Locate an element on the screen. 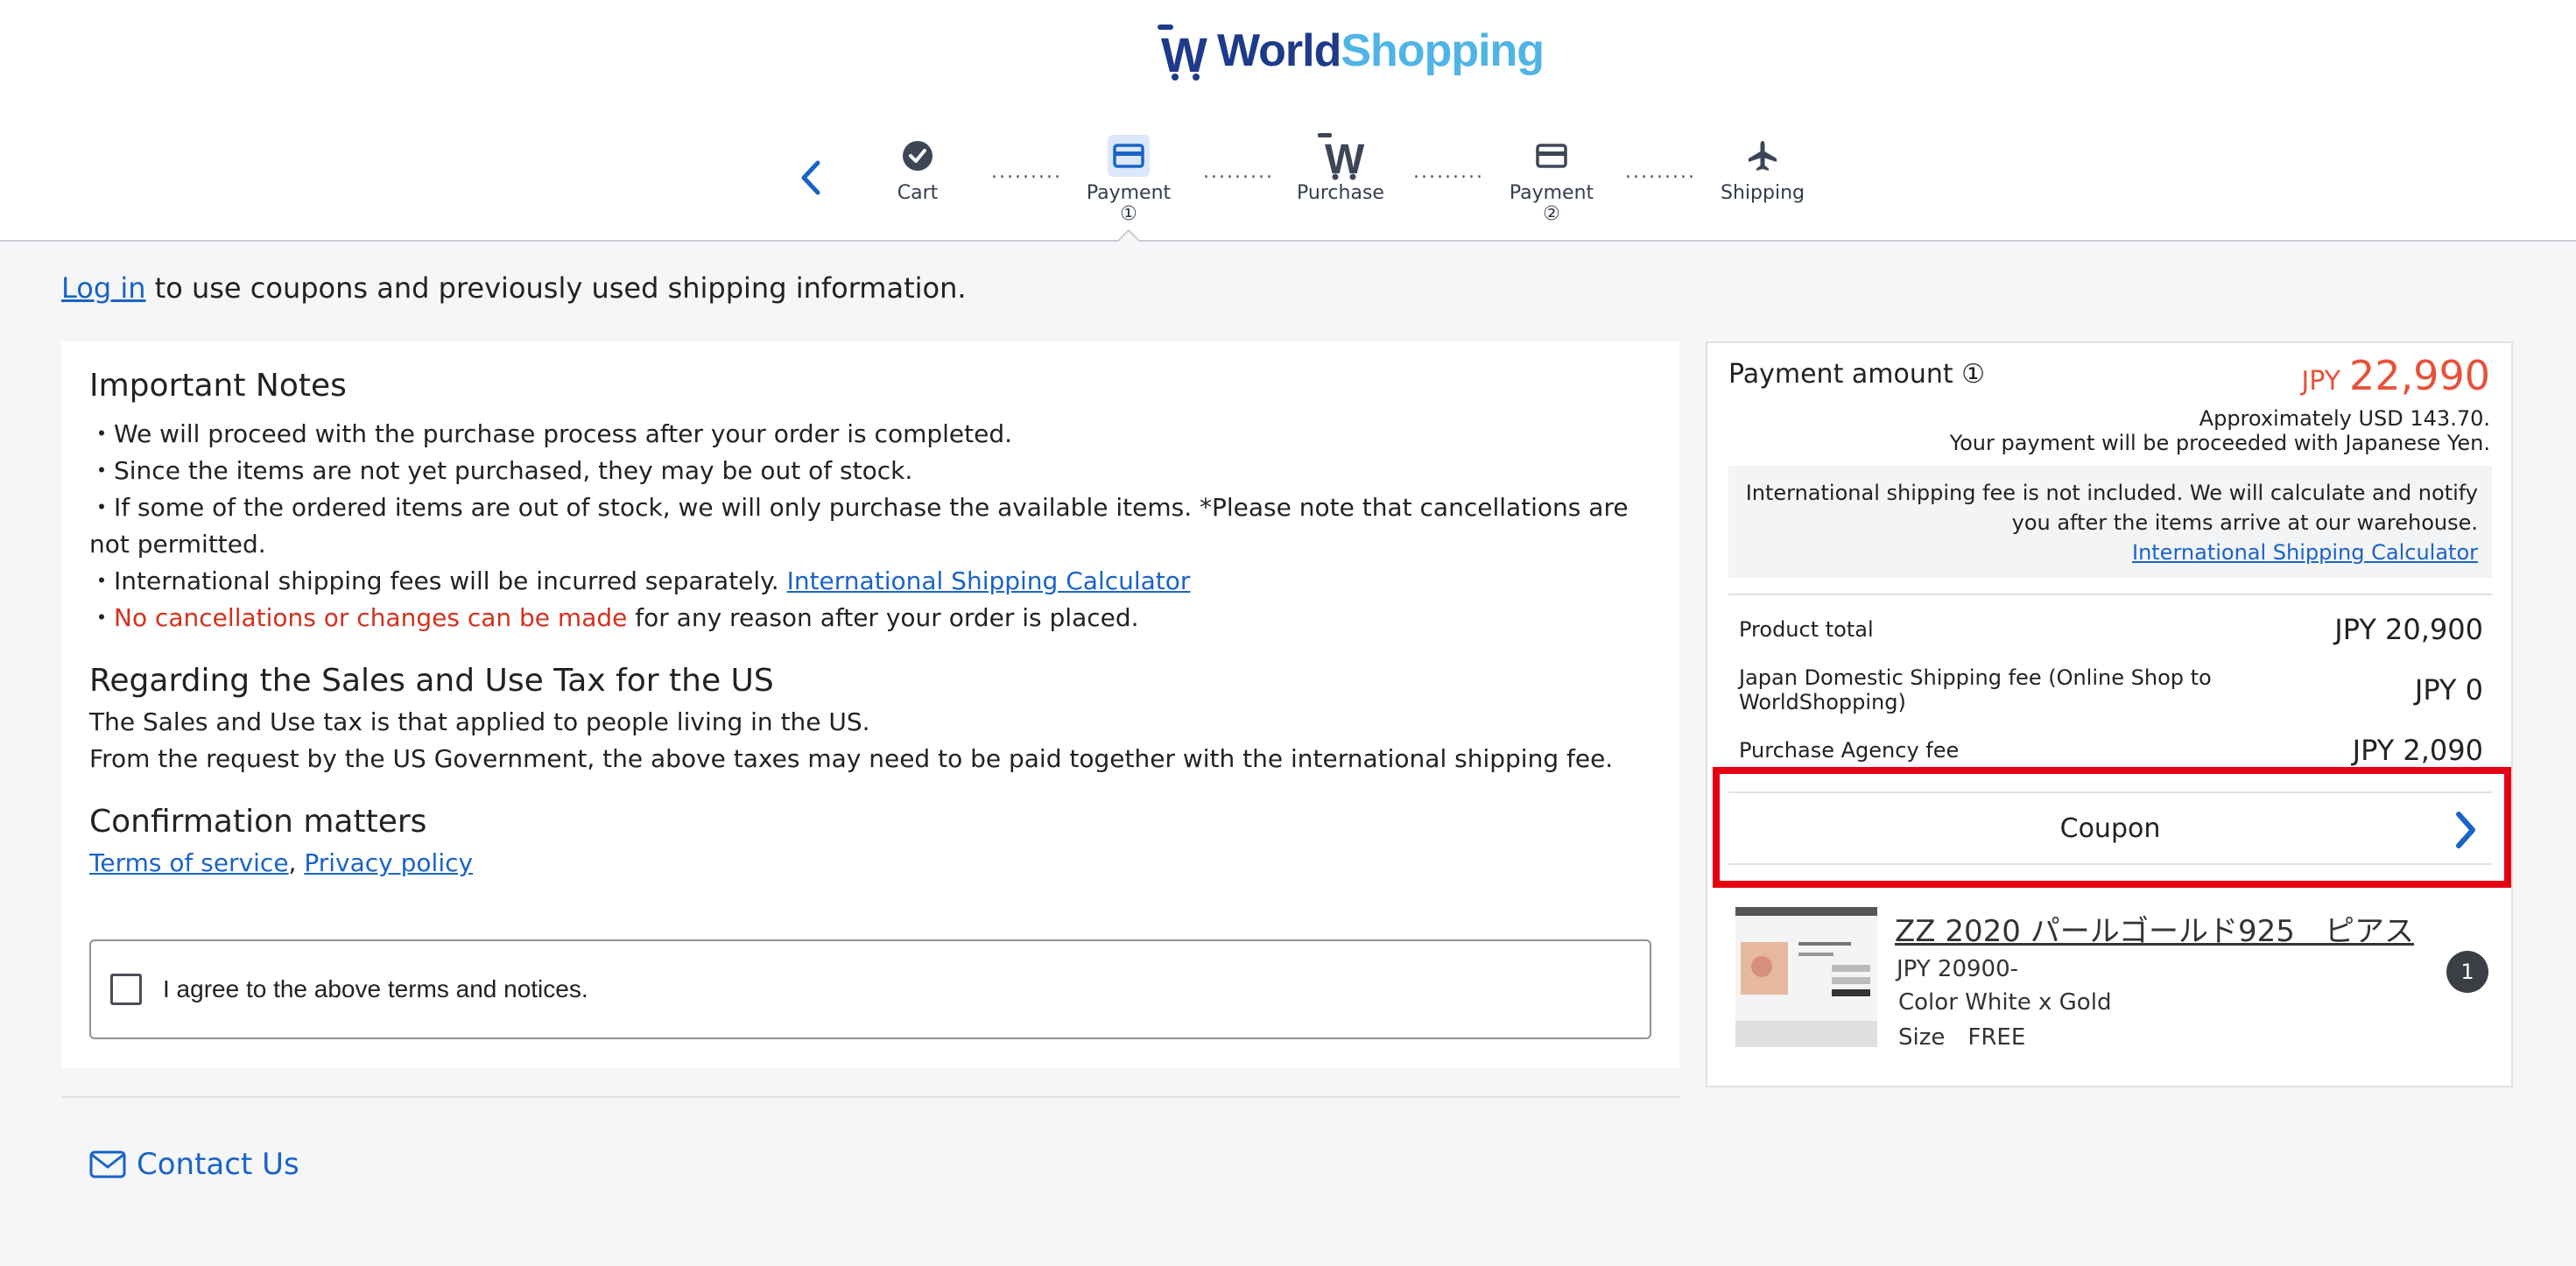 The height and width of the screenshot is (1266, 2576). step-payment-2-label: Payment is located at coordinates (1551, 193).